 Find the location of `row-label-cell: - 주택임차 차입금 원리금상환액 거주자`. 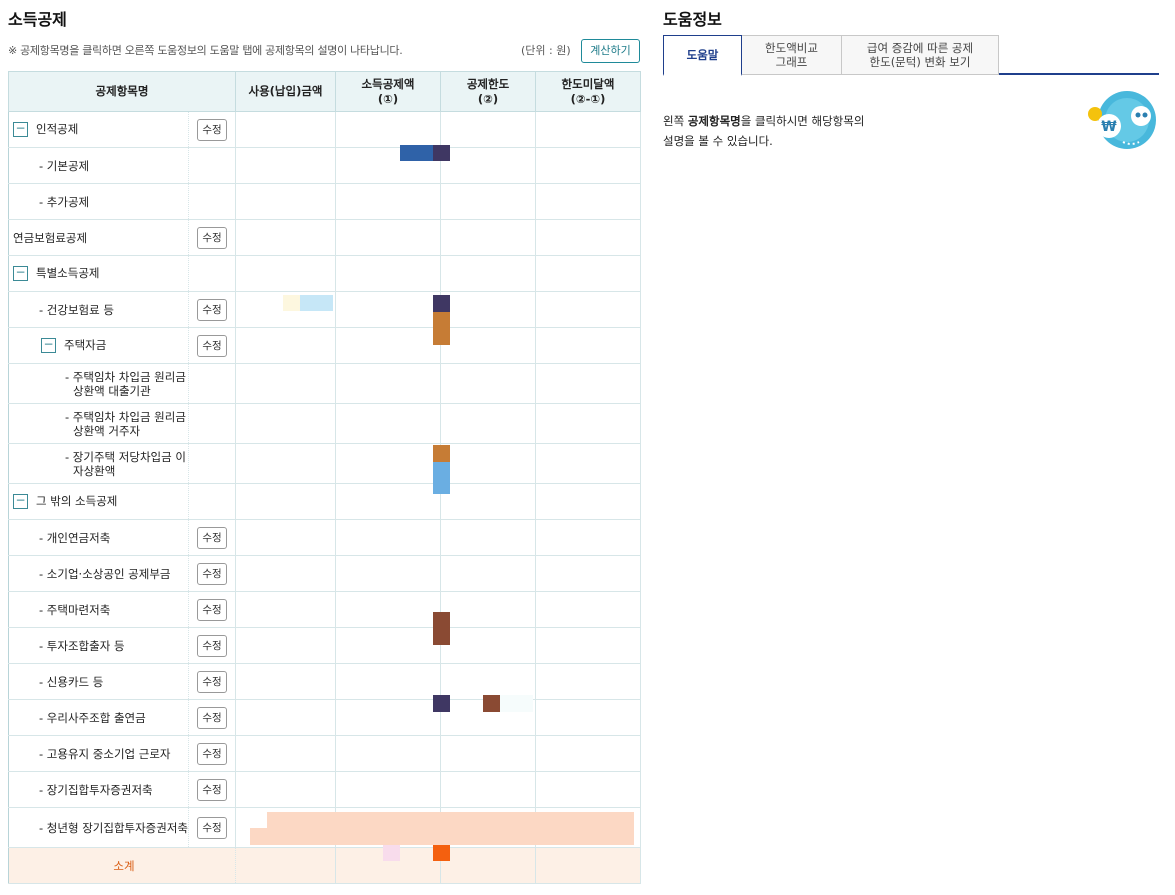

row-label-cell: - 주택임차 차입금 원리금상환액 거주자 is located at coordinates (98, 423).